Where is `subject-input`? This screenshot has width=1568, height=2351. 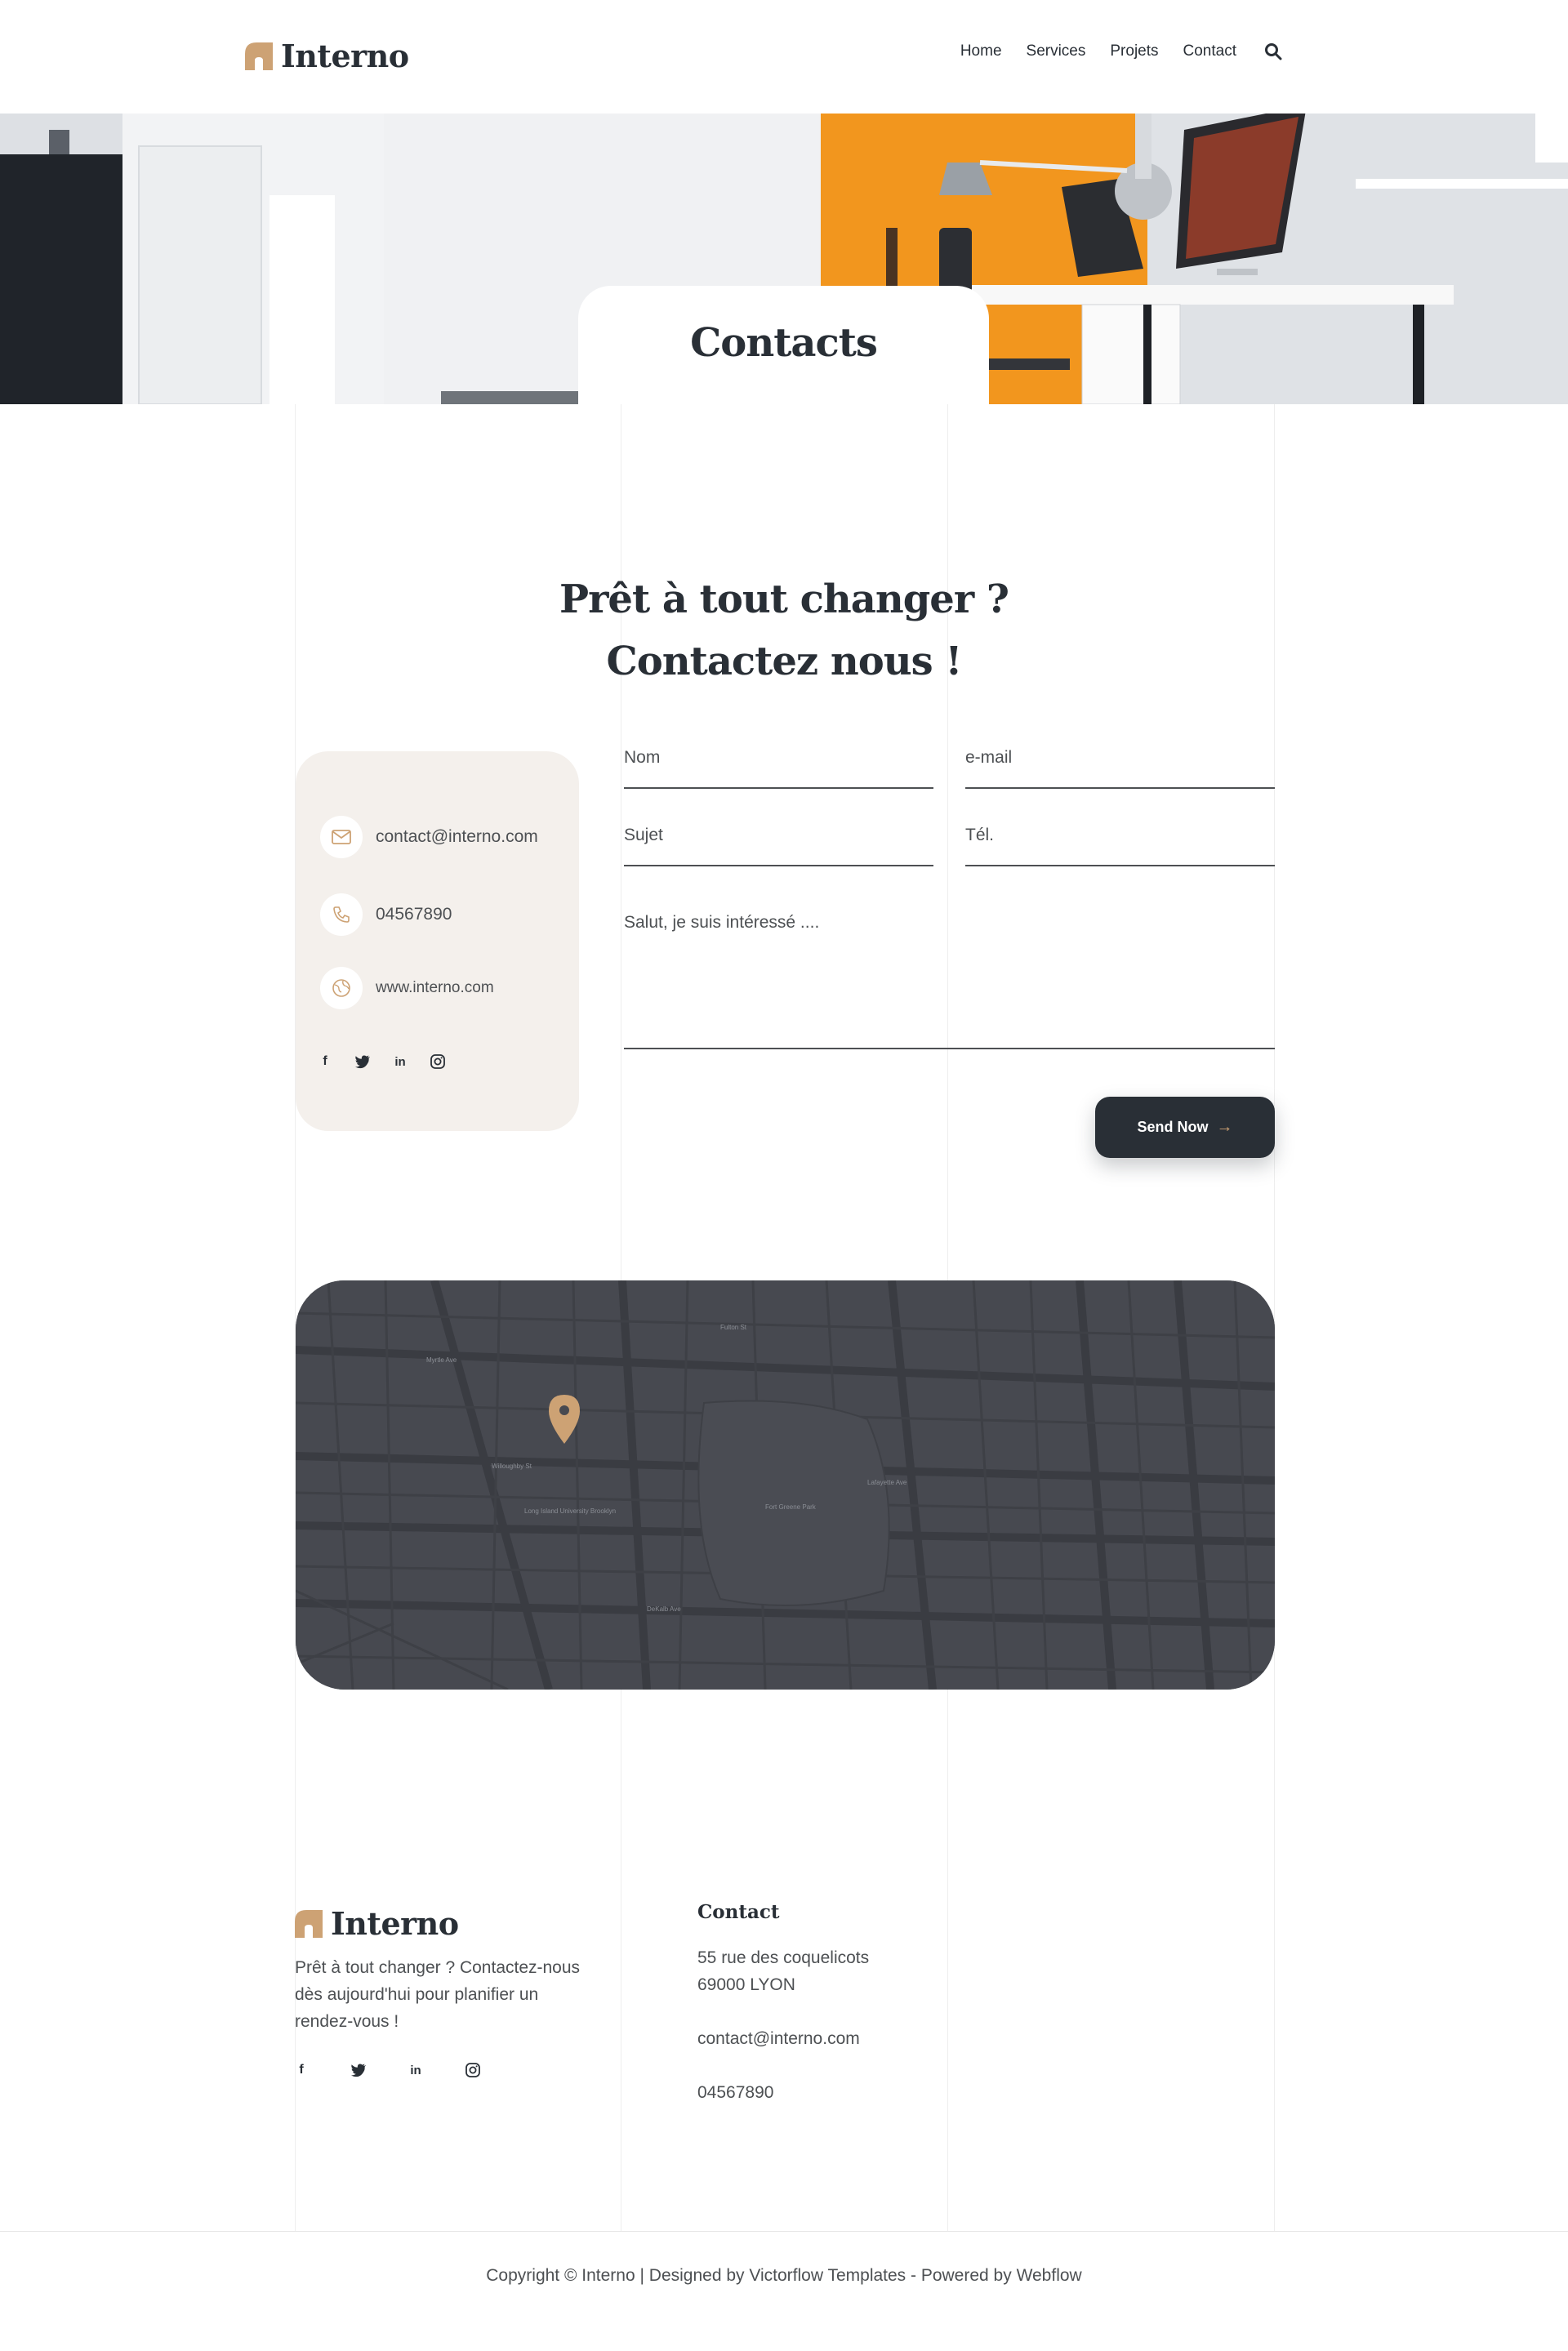 subject-input is located at coordinates (778, 835).